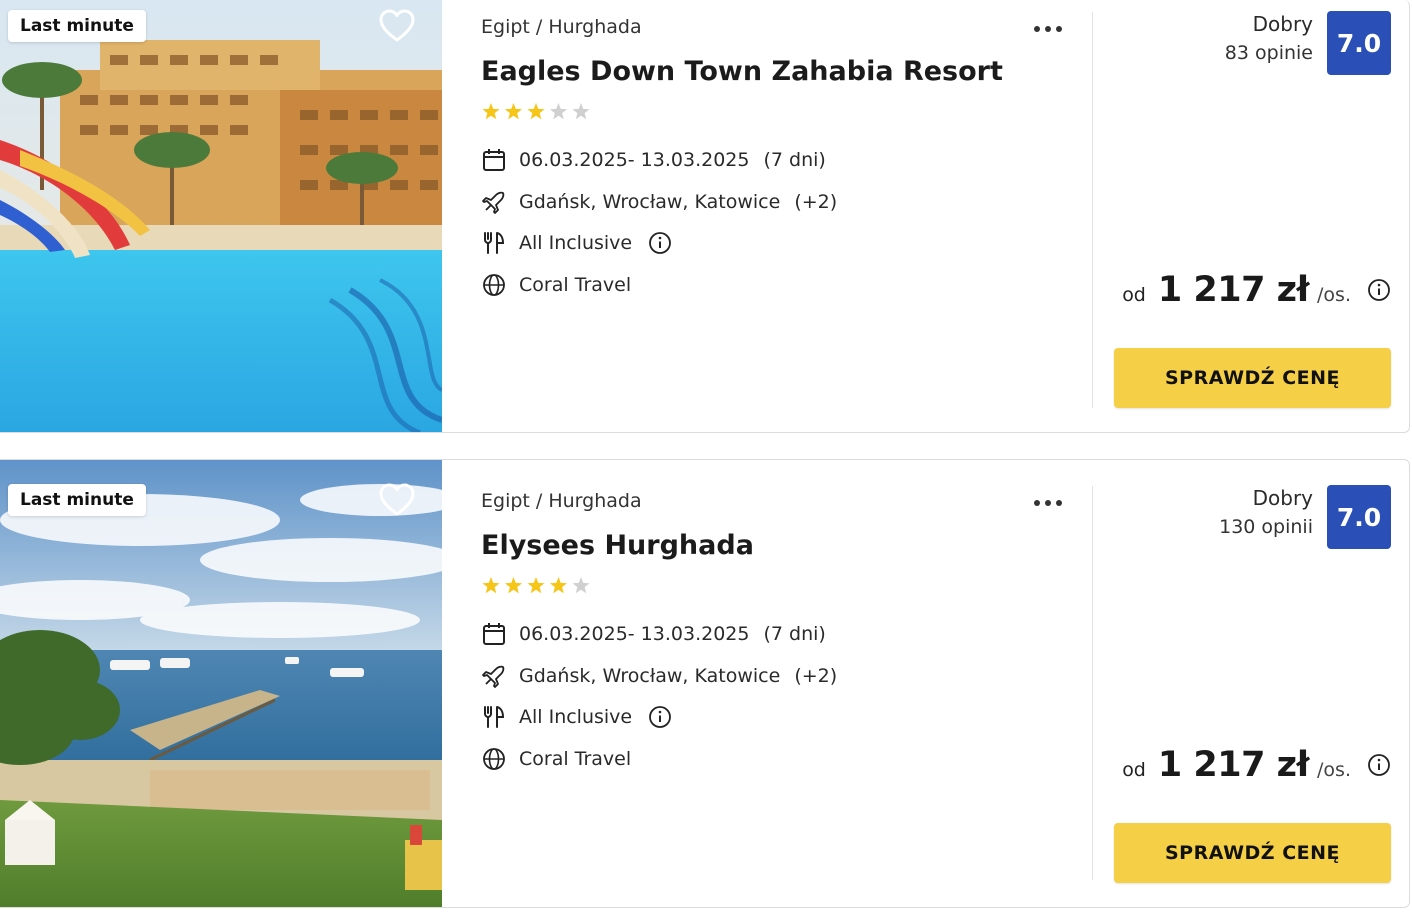 The width and height of the screenshot is (1412, 912). What do you see at coordinates (617, 545) in the screenshot?
I see `hotel-title: Elysees Hurghada` at bounding box center [617, 545].